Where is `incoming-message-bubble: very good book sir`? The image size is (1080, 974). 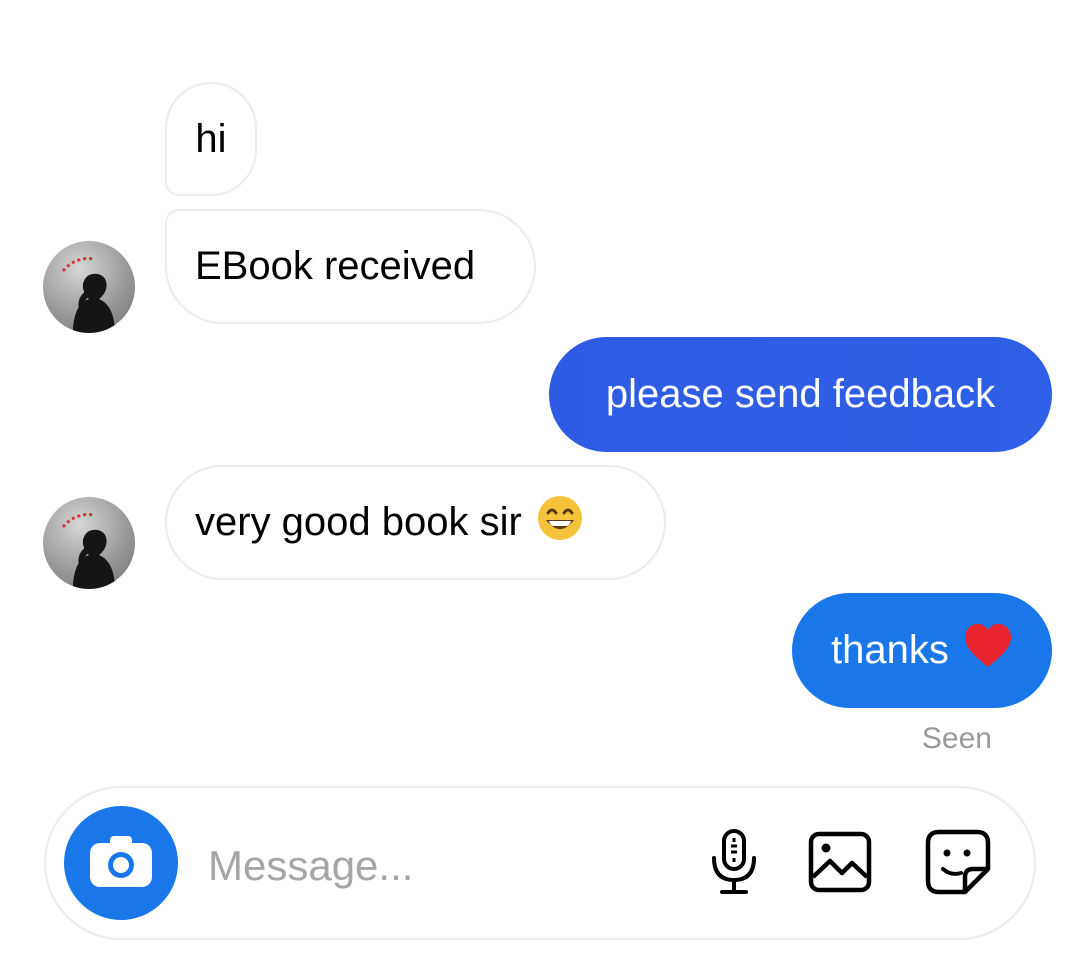 incoming-message-bubble: very good book sir is located at coordinates (415, 522).